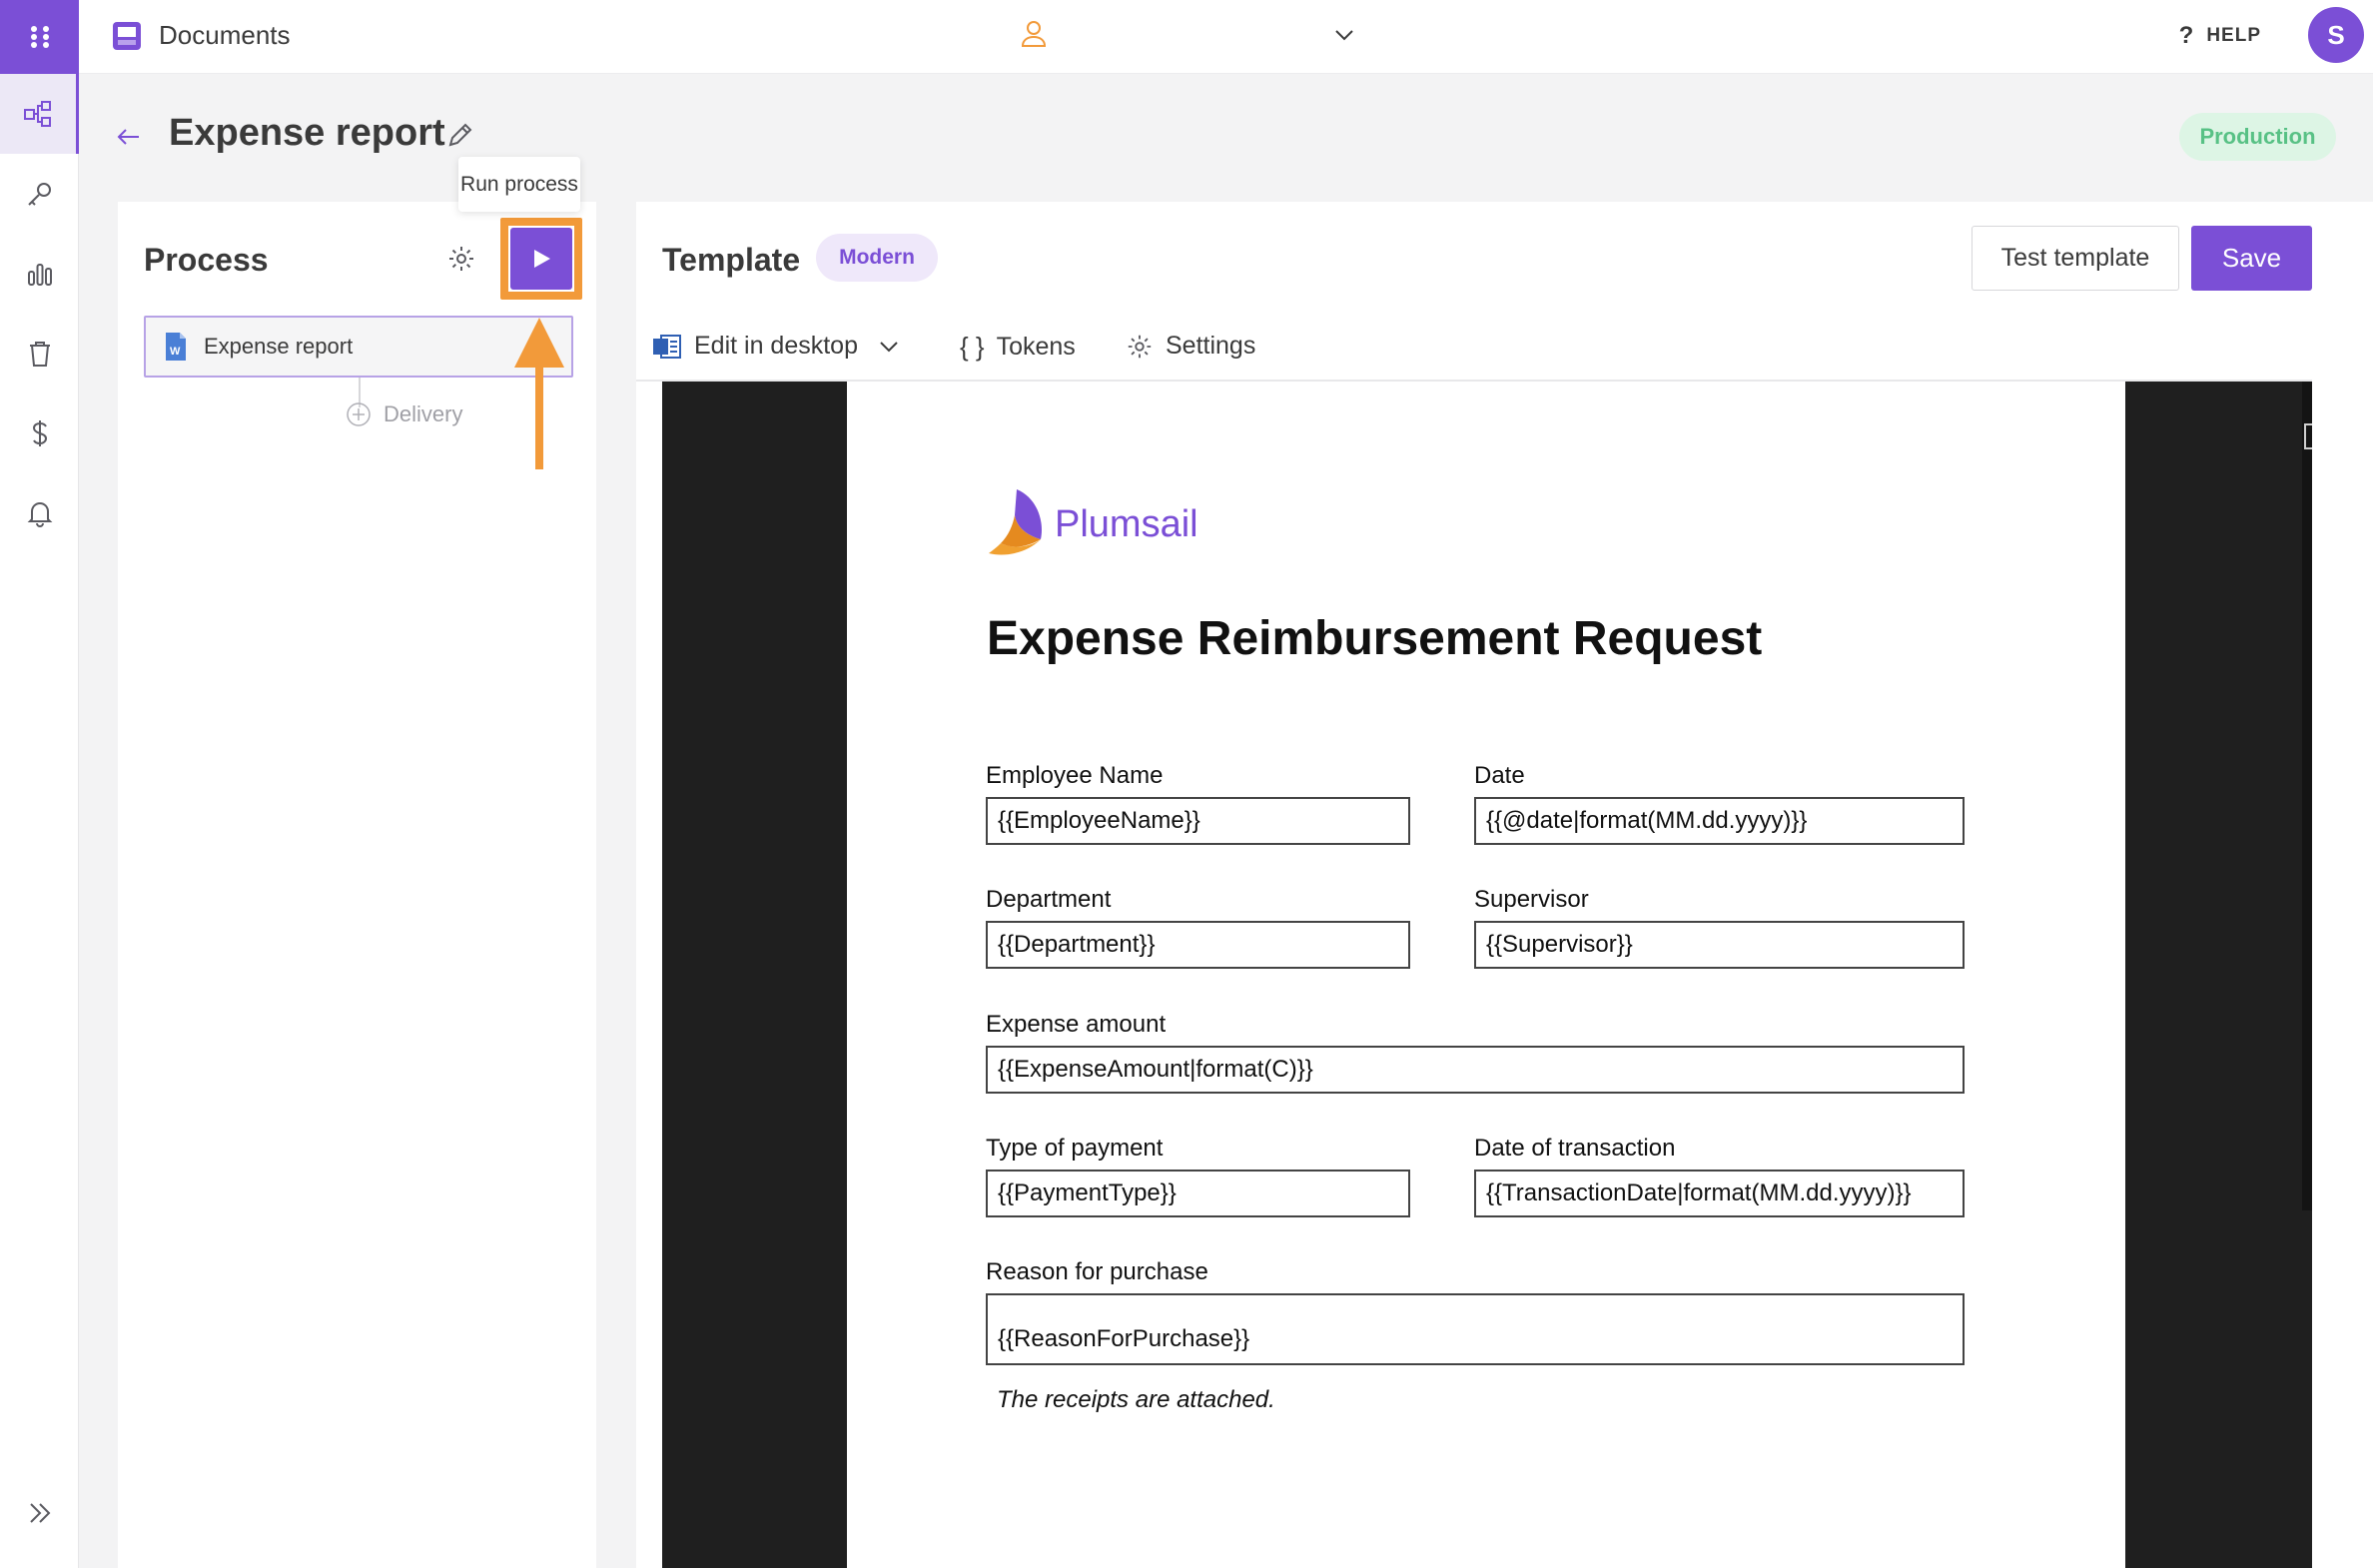 The image size is (2373, 1568). I want to click on nav-billing, so click(39, 433).